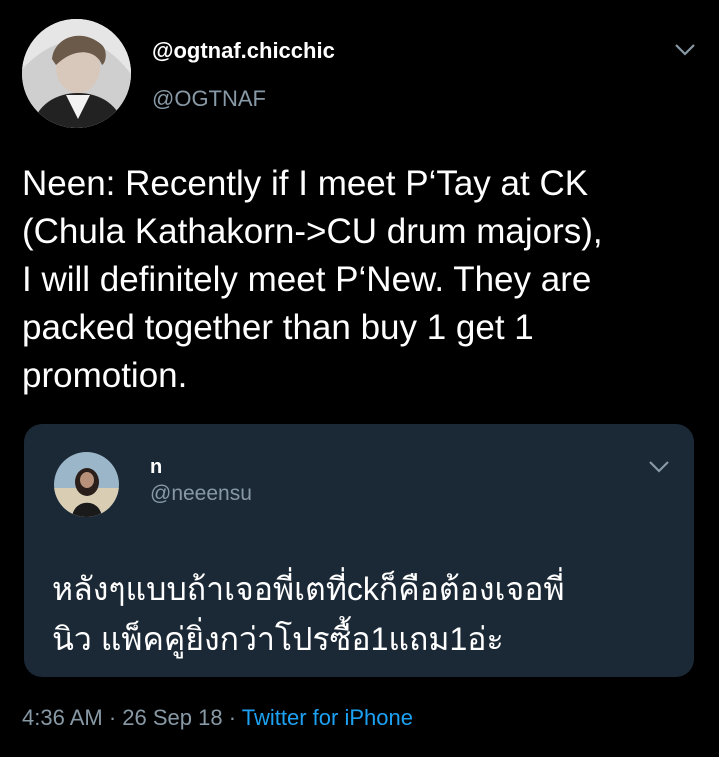 The height and width of the screenshot is (757, 719). Describe the element at coordinates (201, 494) in the screenshot. I see `quoted-author-handle: @neeensu` at that location.